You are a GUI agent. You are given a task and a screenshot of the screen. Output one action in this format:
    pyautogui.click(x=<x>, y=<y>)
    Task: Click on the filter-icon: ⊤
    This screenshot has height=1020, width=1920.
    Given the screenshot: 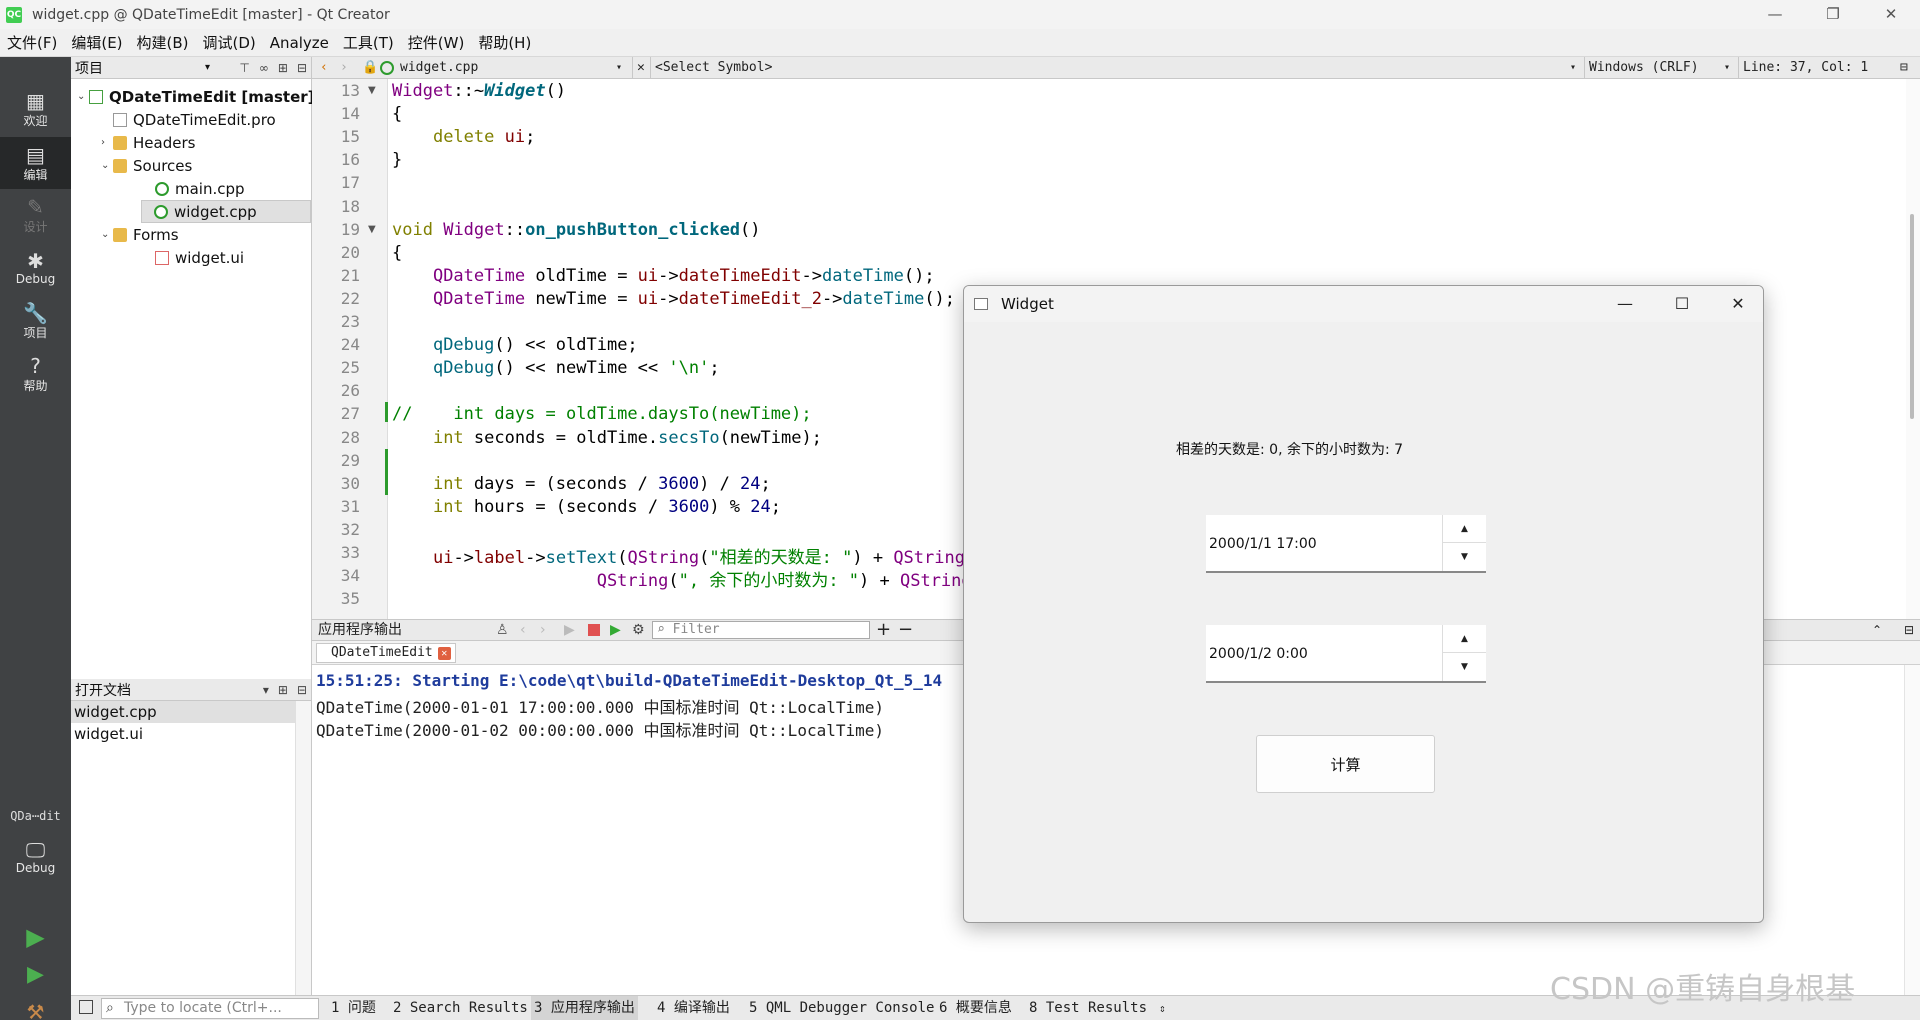 What is the action you would take?
    pyautogui.click(x=244, y=68)
    